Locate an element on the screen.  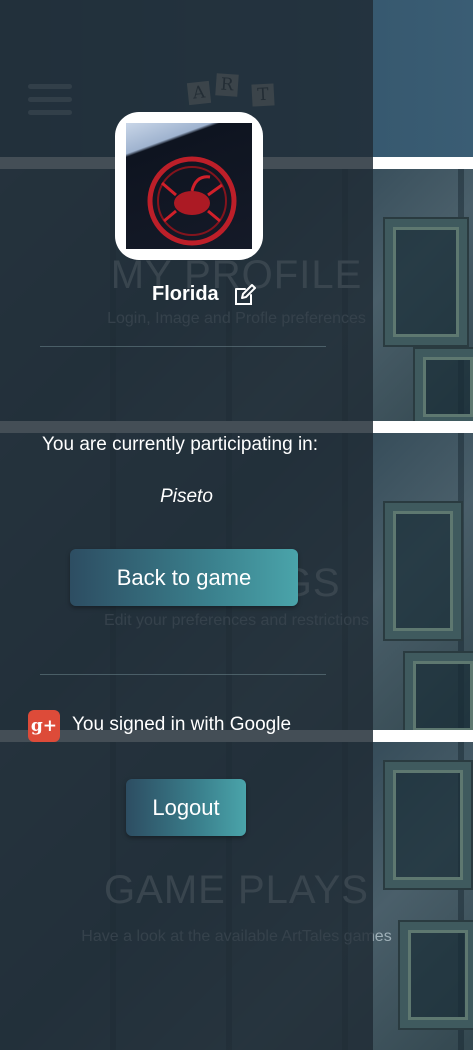
username: Florida is located at coordinates (185, 294).